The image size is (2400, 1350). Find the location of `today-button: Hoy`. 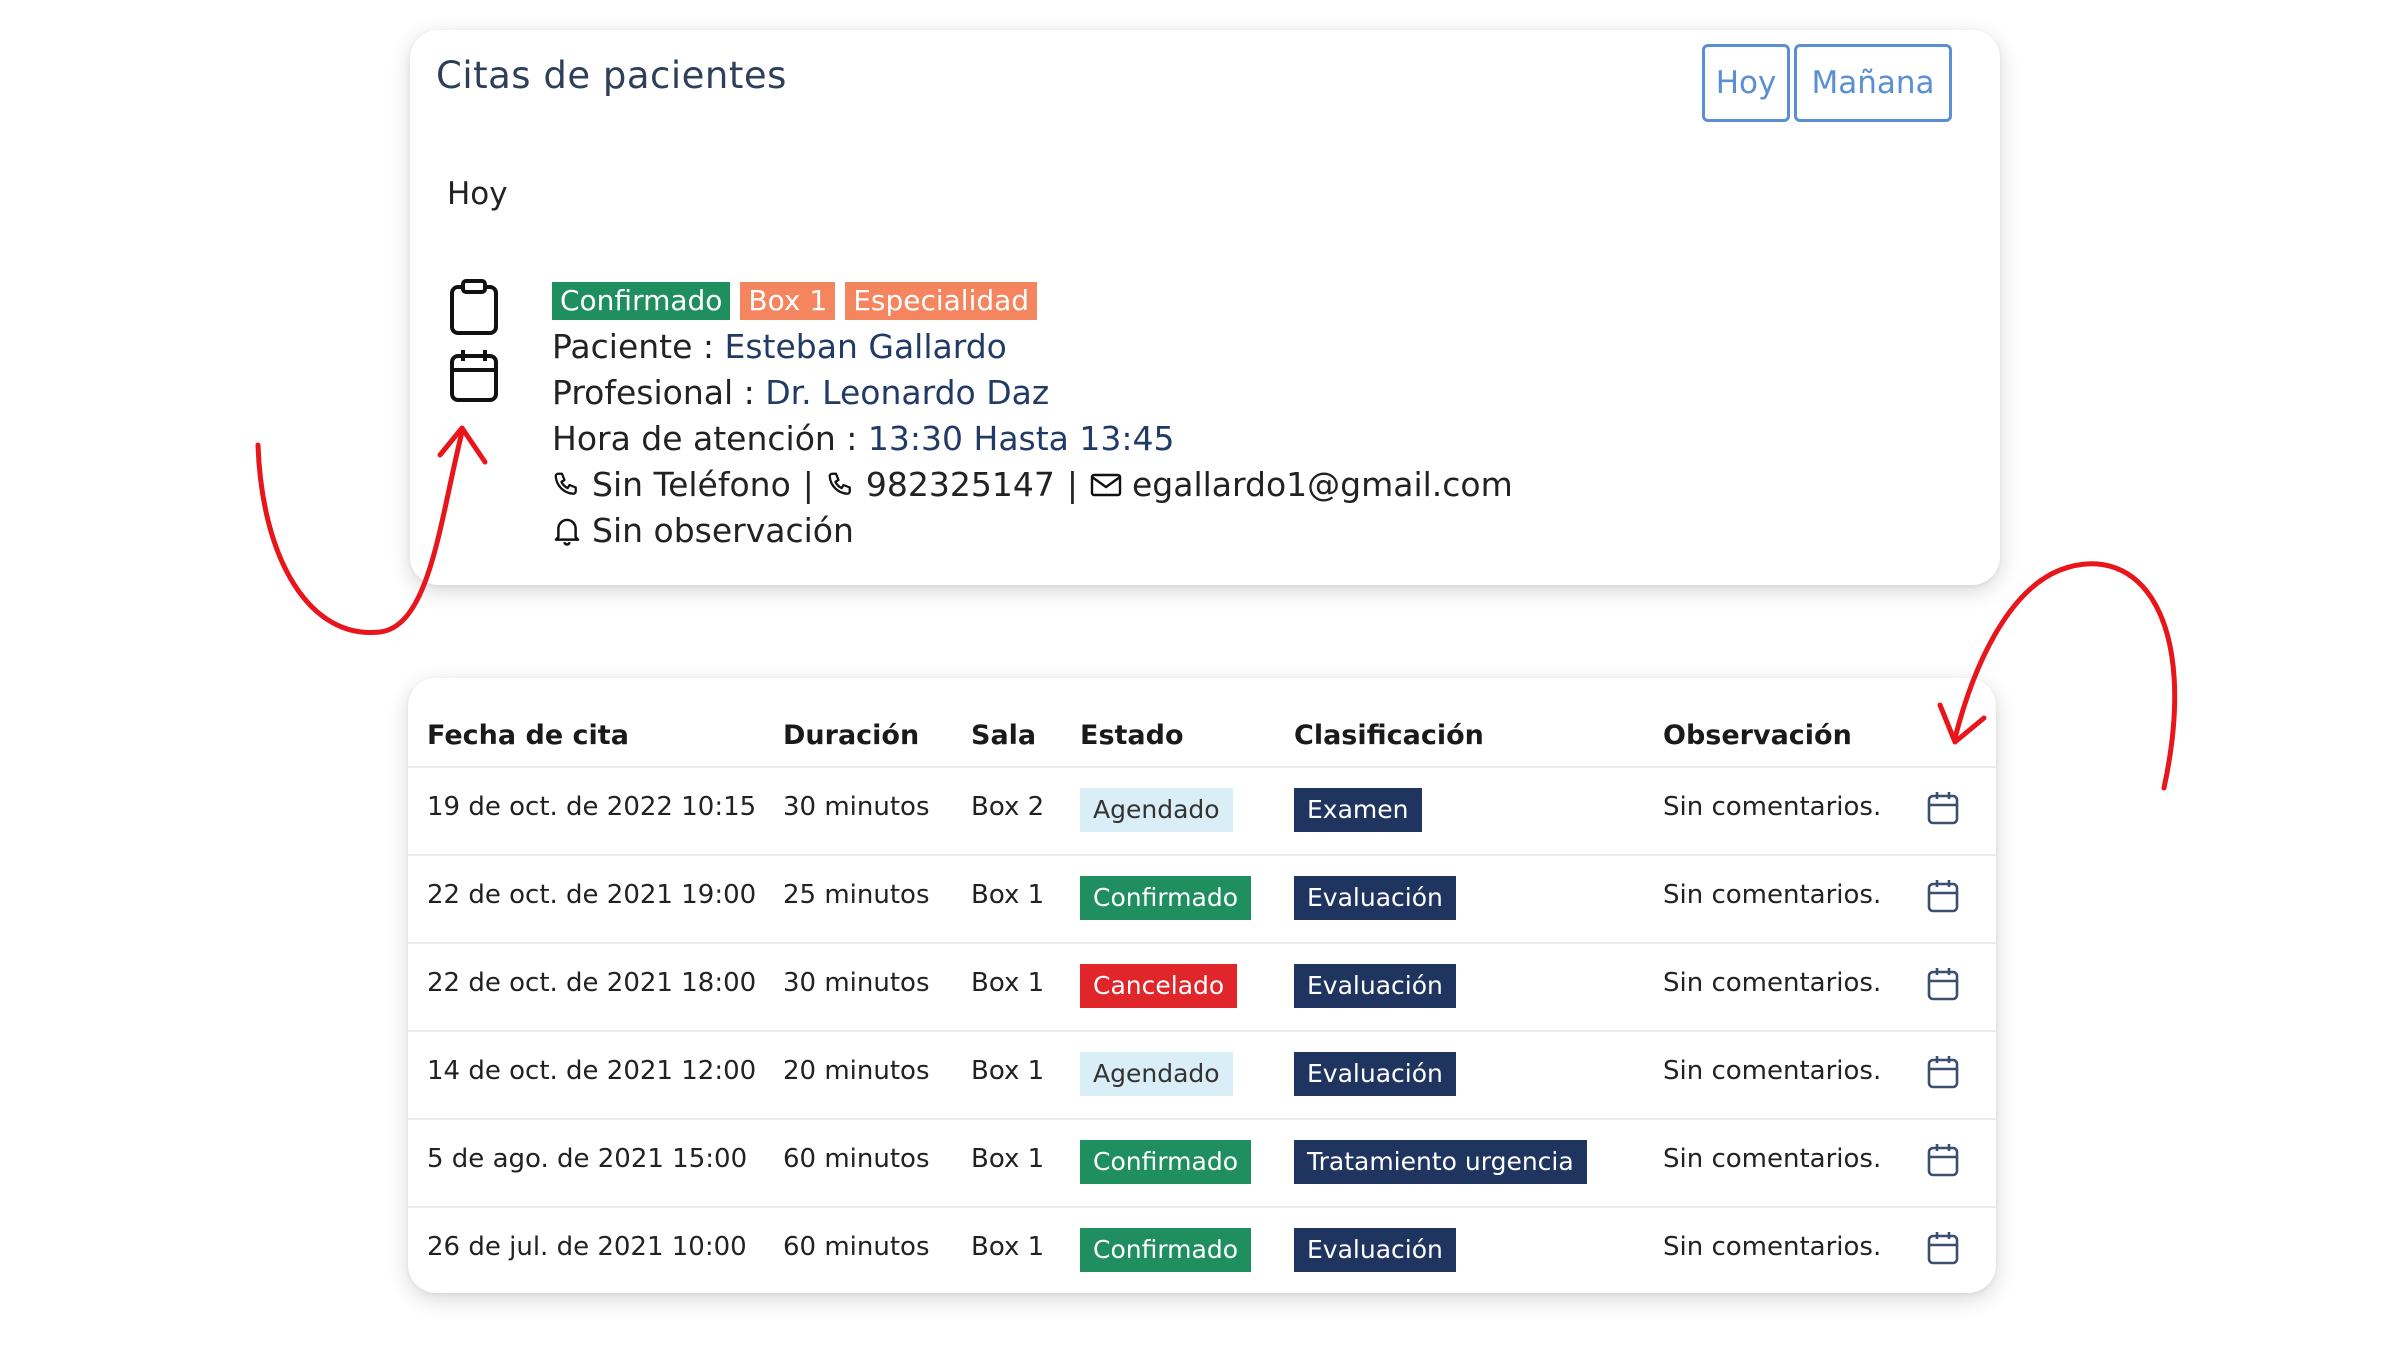

today-button: Hoy is located at coordinates (1746, 83).